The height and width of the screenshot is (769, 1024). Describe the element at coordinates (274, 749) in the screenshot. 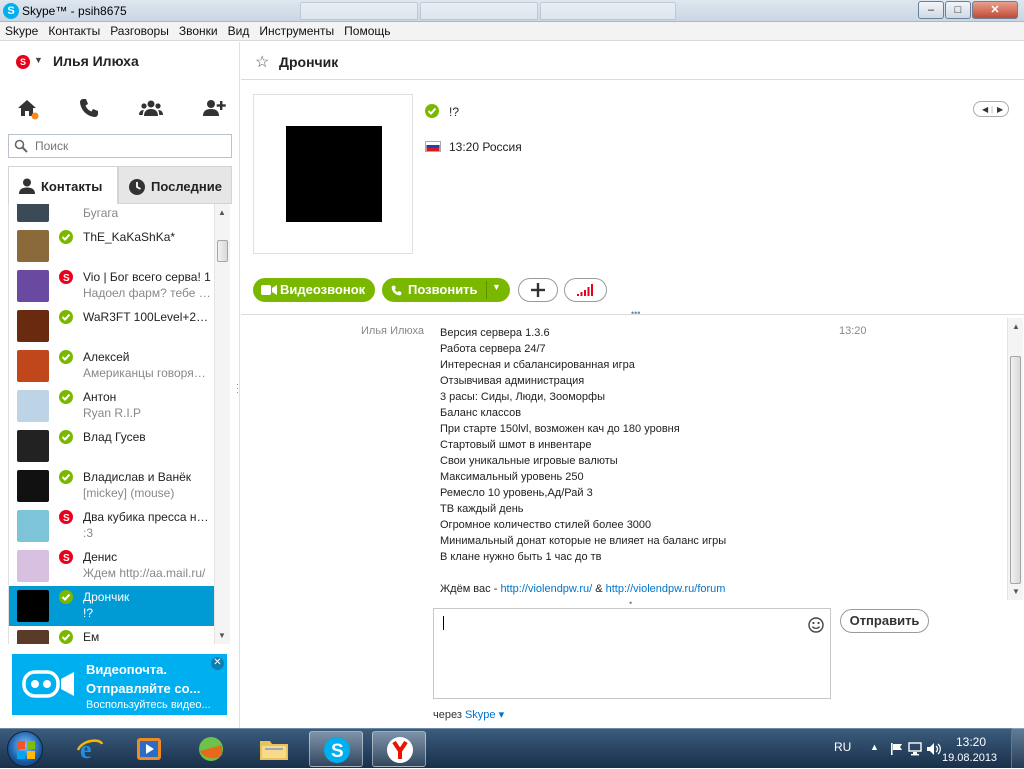

I see `taskbar-explorer` at that location.